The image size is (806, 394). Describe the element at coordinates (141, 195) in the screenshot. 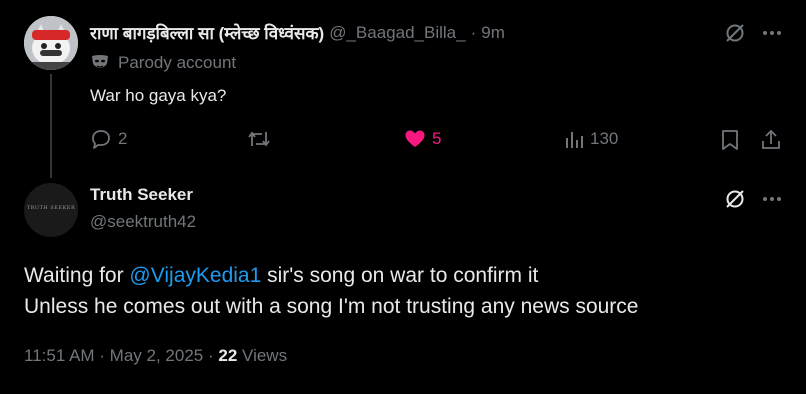

I see `display-name: Truth Seeker` at that location.